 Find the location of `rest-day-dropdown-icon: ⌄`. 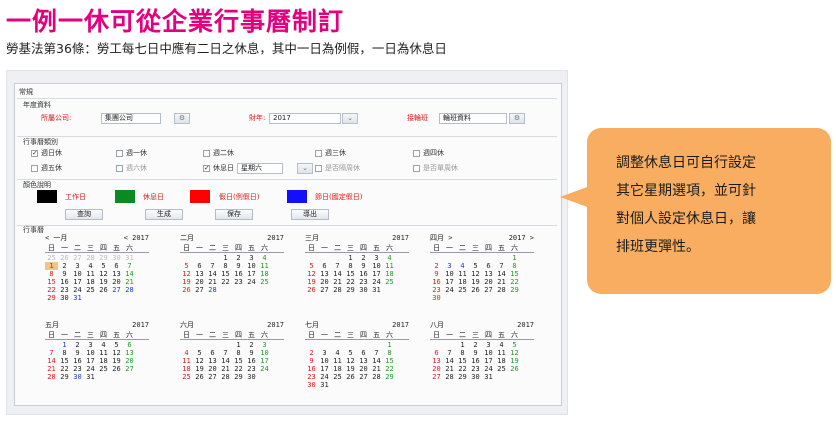

rest-day-dropdown-icon: ⌄ is located at coordinates (305, 168).